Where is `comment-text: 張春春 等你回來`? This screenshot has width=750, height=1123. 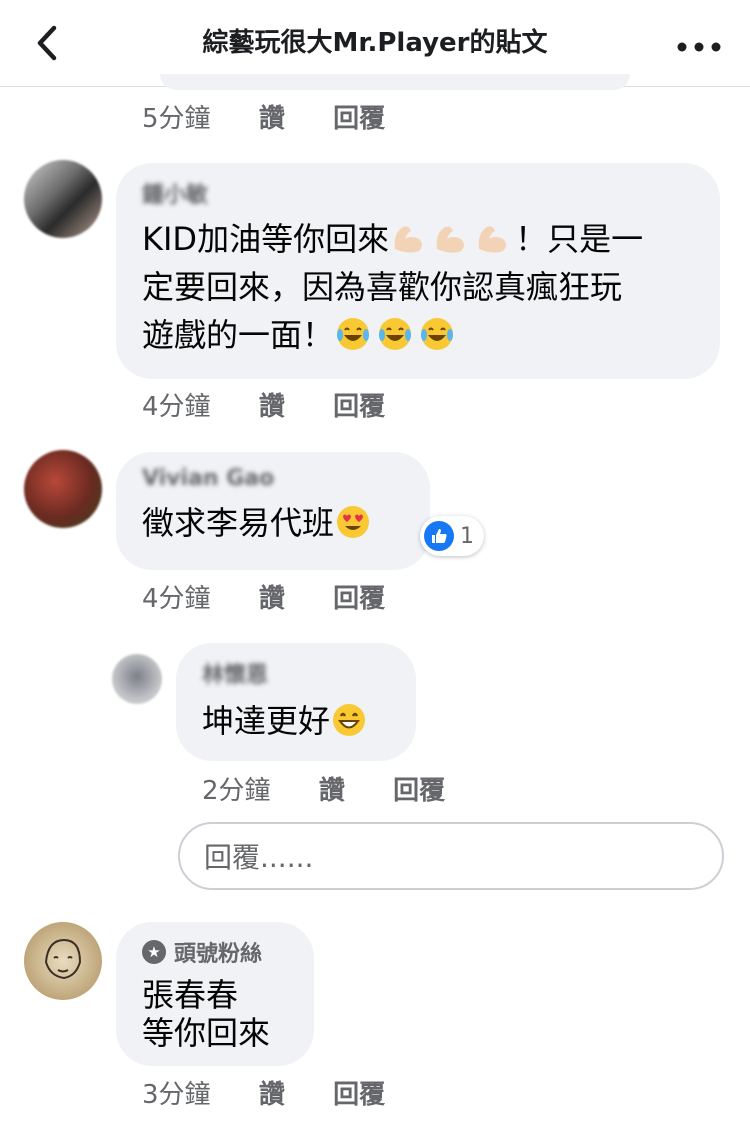 comment-text: 張春春 等你回來 is located at coordinates (206, 1014).